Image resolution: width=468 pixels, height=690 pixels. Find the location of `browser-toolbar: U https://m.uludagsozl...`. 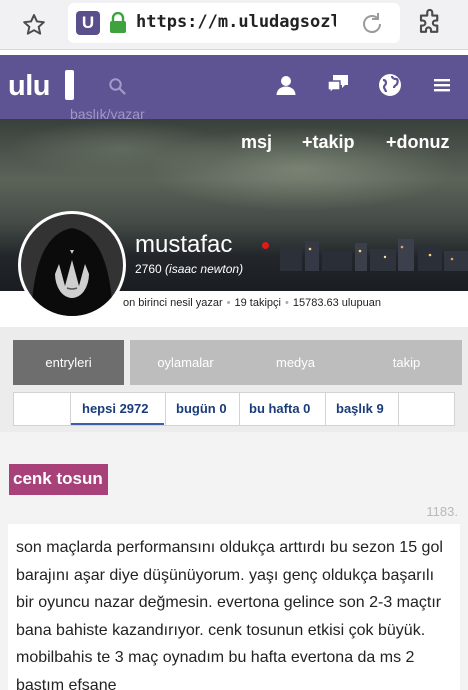

browser-toolbar: U https://m.uludagsozl... is located at coordinates (234, 25).